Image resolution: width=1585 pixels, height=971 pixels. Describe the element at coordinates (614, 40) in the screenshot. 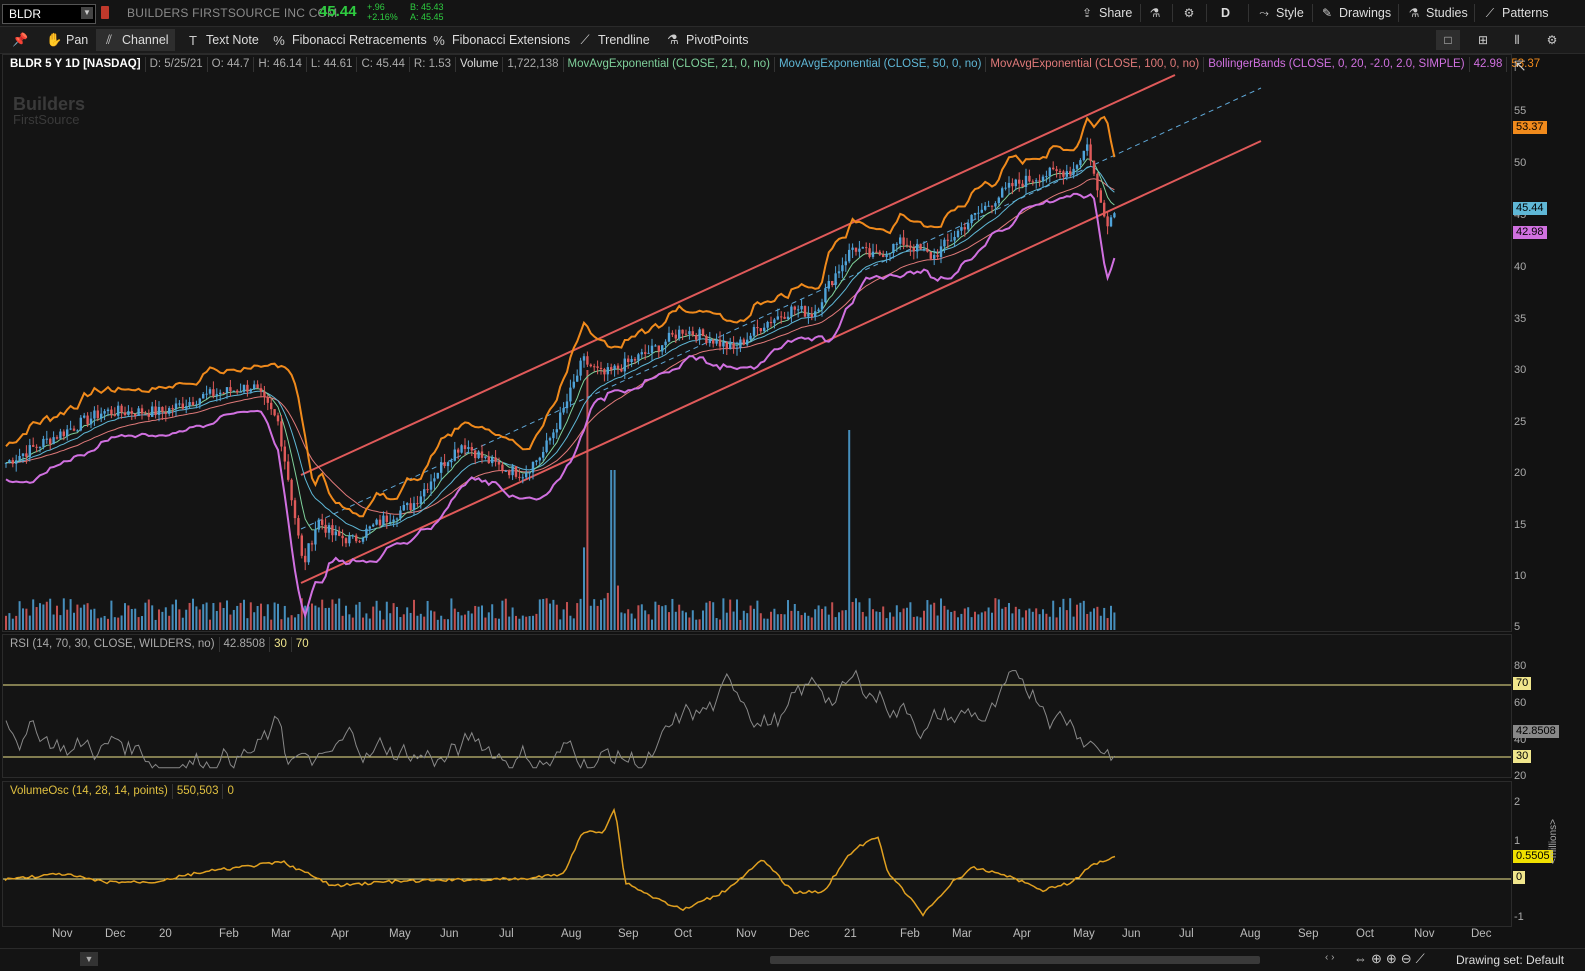

I see `trendline-tool: ⟋ Trendline` at that location.